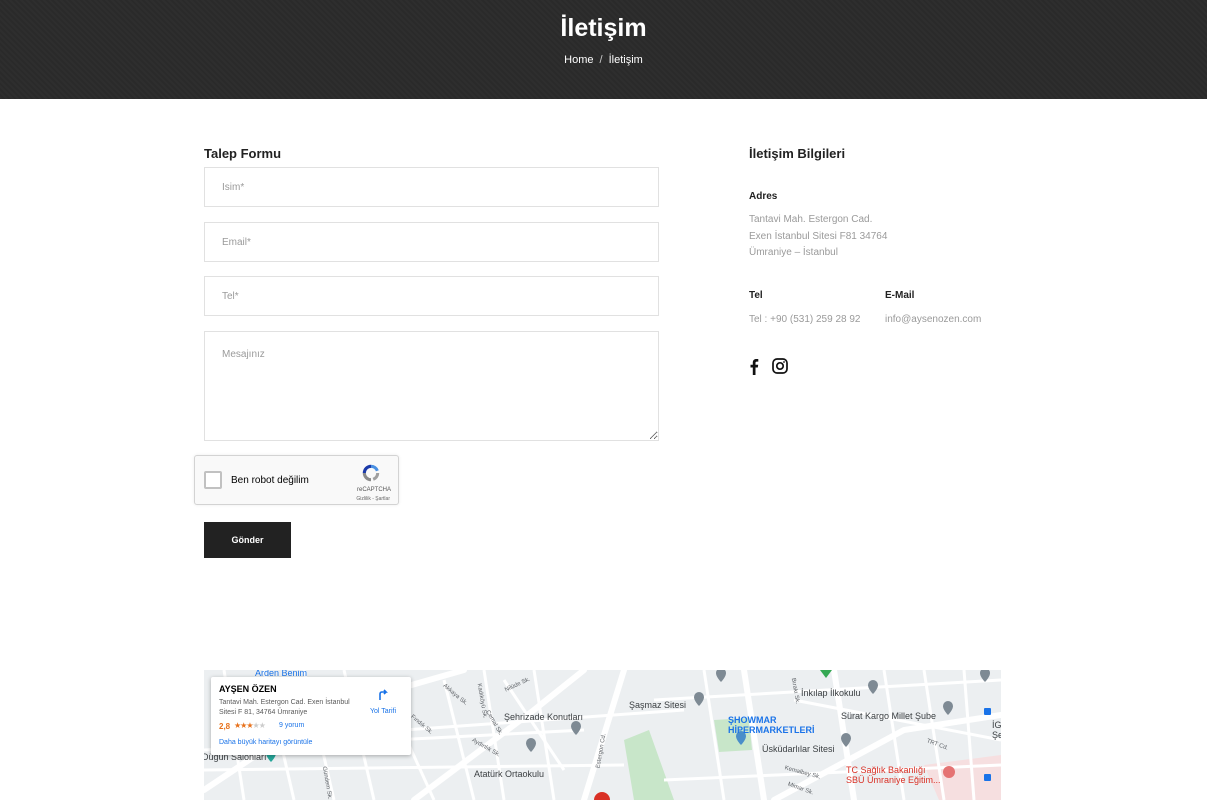  Describe the element at coordinates (259, 725) in the screenshot. I see `stars-empty: ★★` at that location.